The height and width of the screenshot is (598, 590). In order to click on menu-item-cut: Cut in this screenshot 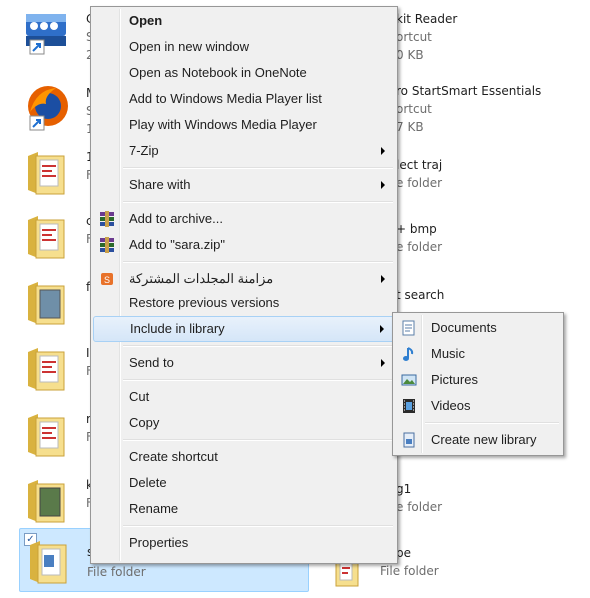, I will do `click(244, 397)`.